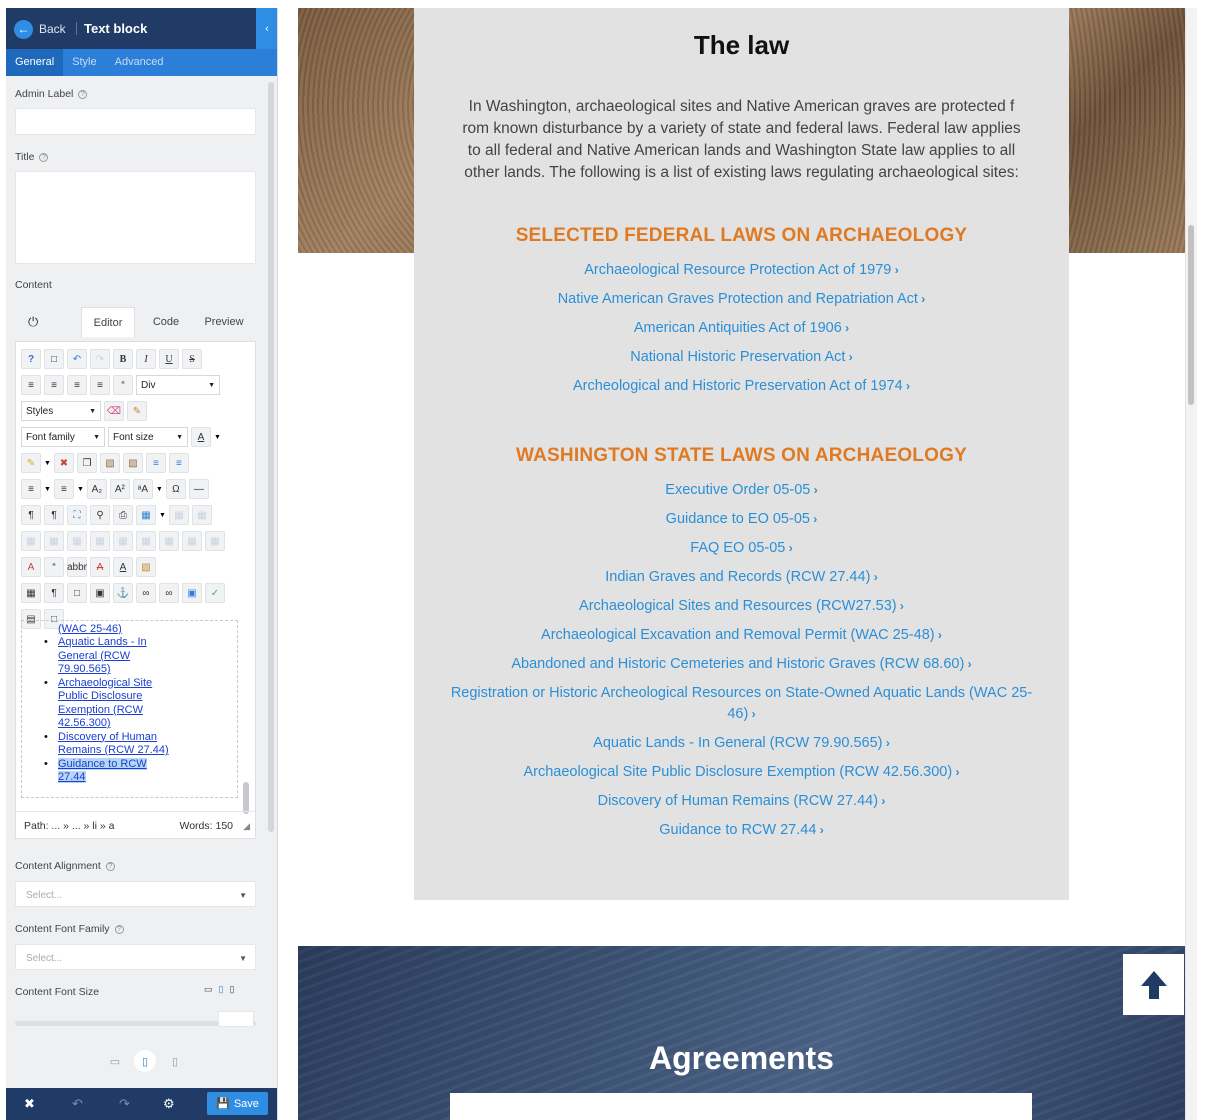 The image size is (1206, 1120). What do you see at coordinates (31, 463) in the screenshot?
I see `highlight-icon: ✎` at bounding box center [31, 463].